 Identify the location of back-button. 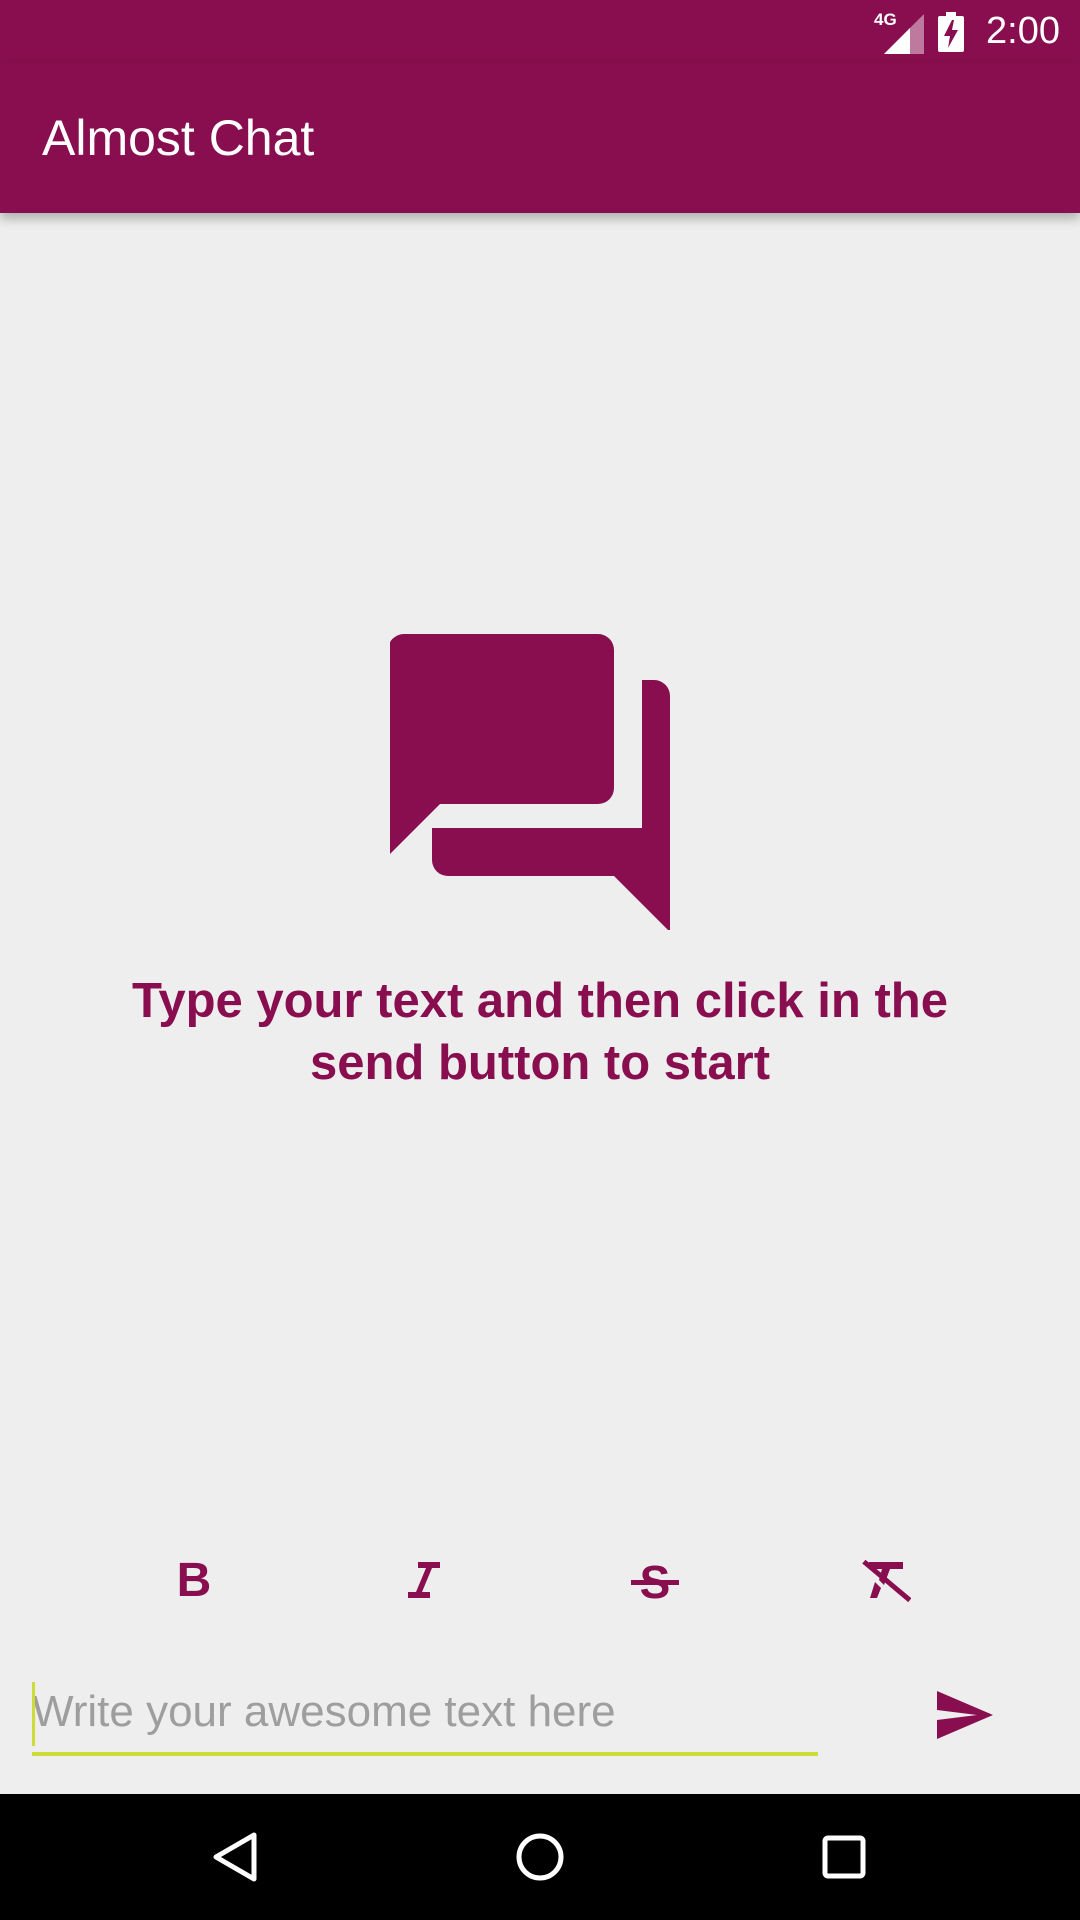
(236, 1857).